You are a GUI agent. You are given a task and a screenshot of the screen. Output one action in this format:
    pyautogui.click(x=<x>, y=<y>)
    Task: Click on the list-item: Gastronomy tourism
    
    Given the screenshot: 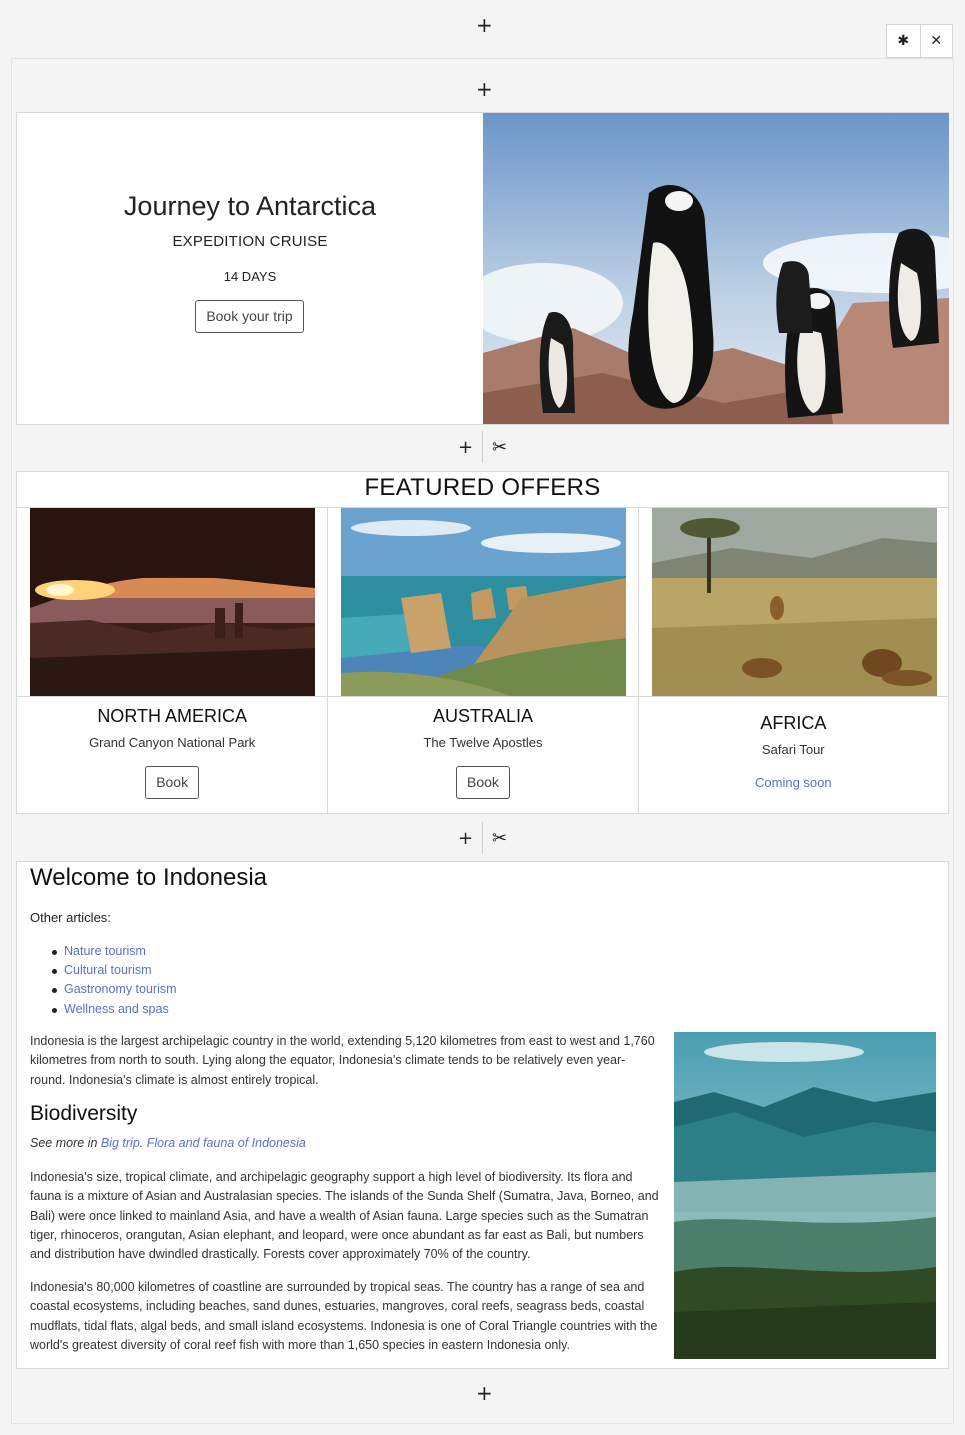 What is the action you would take?
    pyautogui.click(x=114, y=989)
    